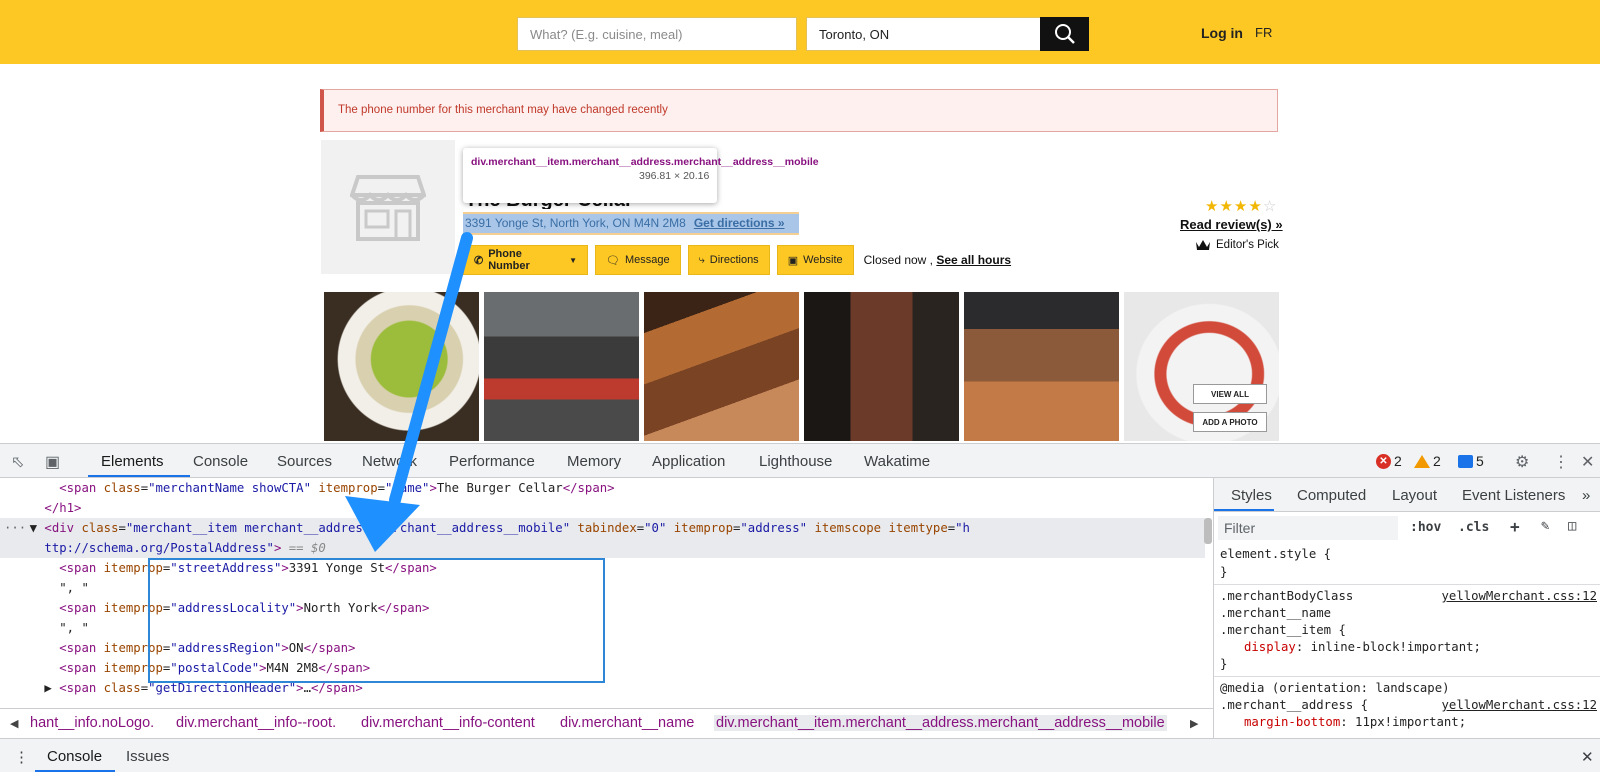 The image size is (1600, 772). Describe the element at coordinates (923, 34) in the screenshot. I see `search-where-input: Toronto, ON` at that location.